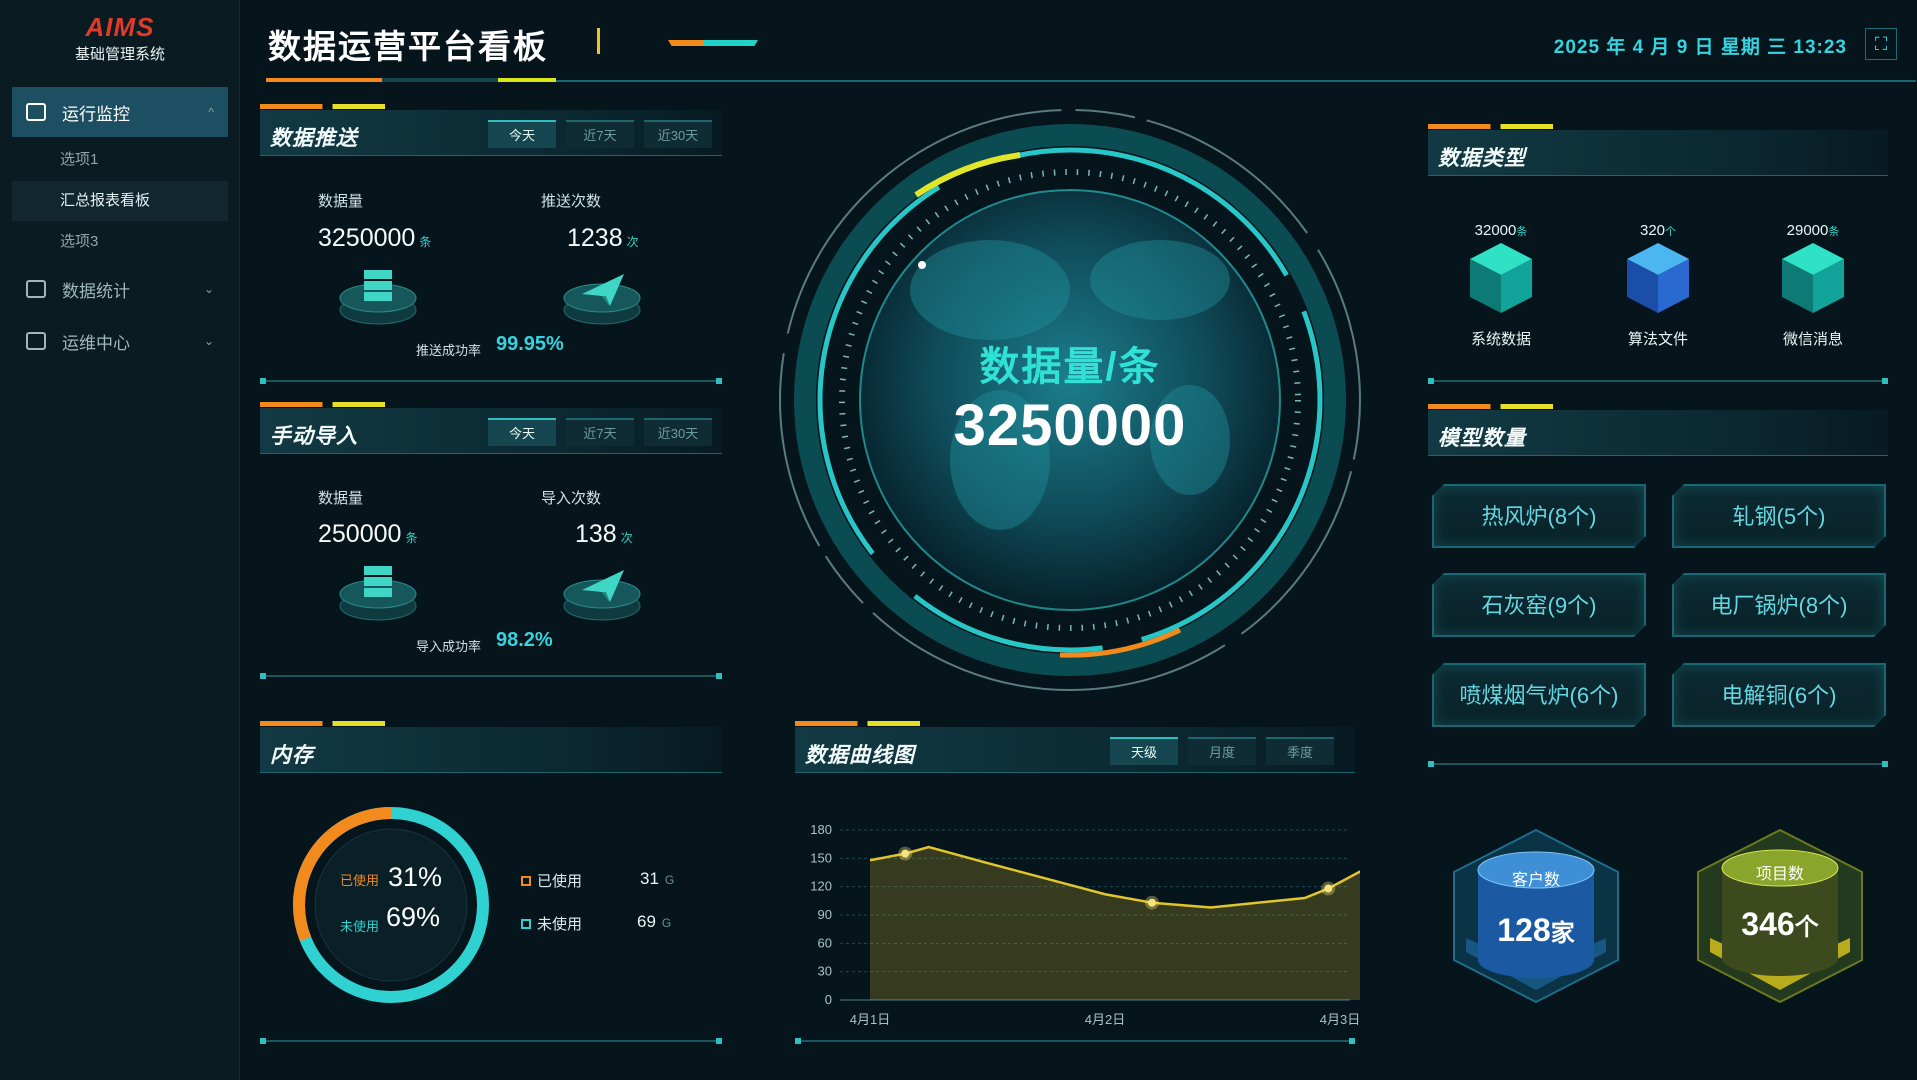  Describe the element at coordinates (96, 343) in the screenshot. I see `sidebar-item-label: 运维中心` at that location.